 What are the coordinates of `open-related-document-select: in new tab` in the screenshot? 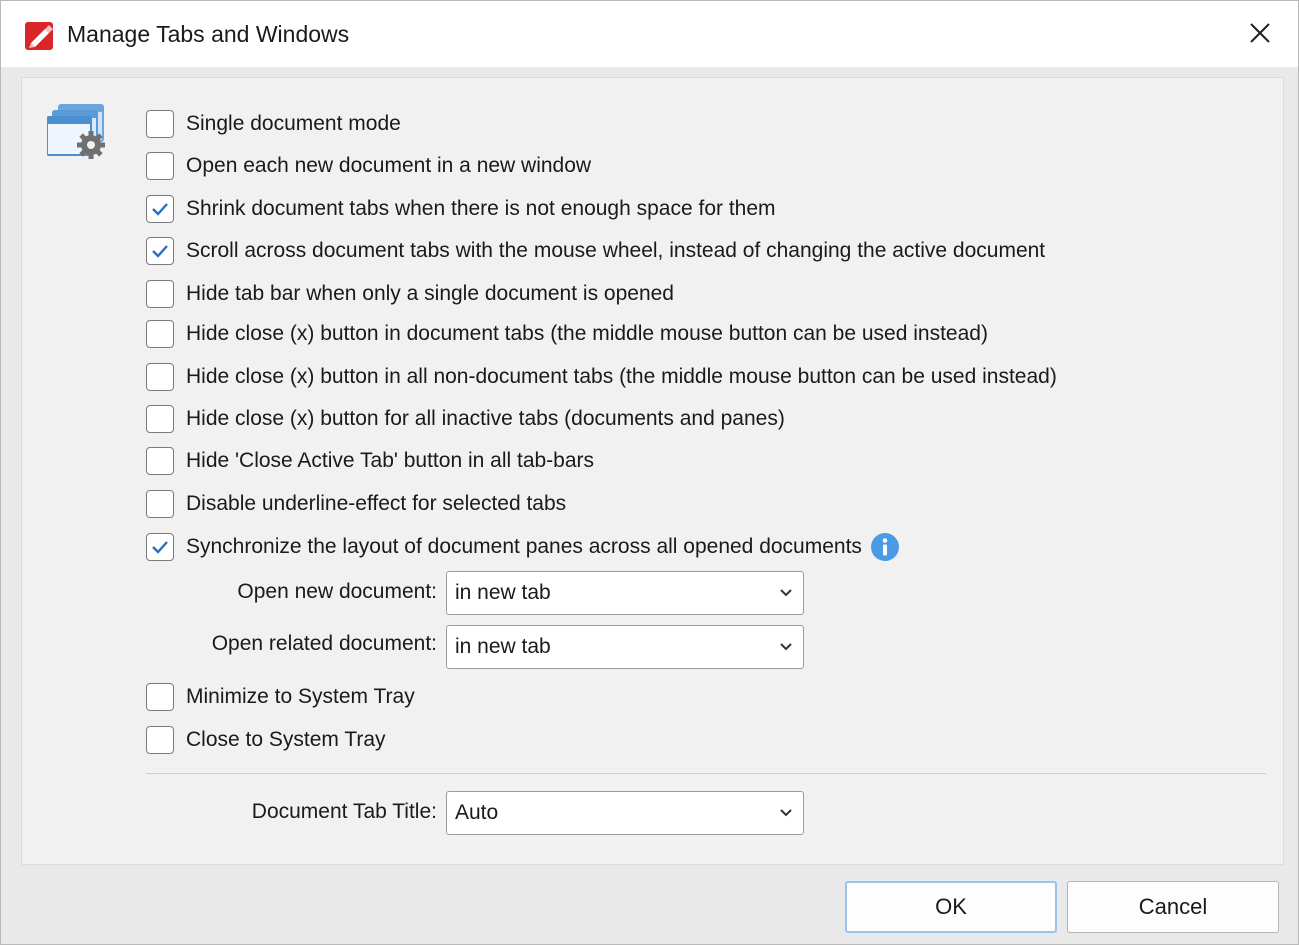 It's located at (625, 647).